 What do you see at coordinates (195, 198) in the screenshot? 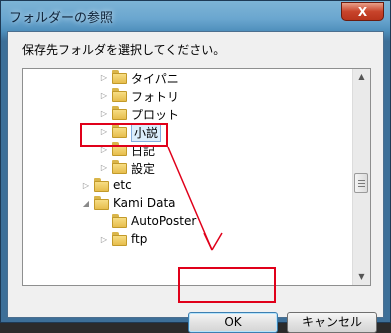
I see `annotation-arrow` at bounding box center [195, 198].